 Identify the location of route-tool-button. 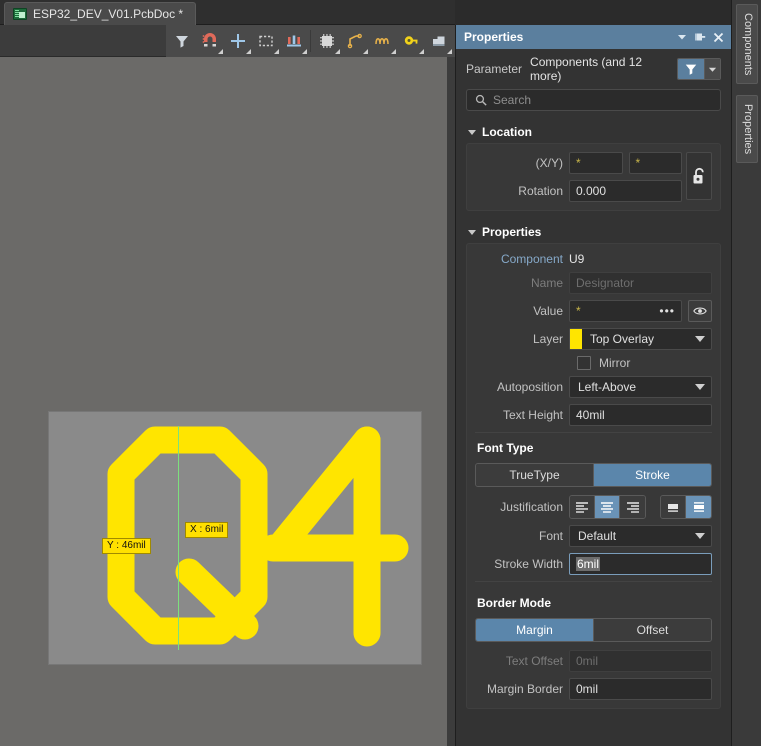
(355, 41).